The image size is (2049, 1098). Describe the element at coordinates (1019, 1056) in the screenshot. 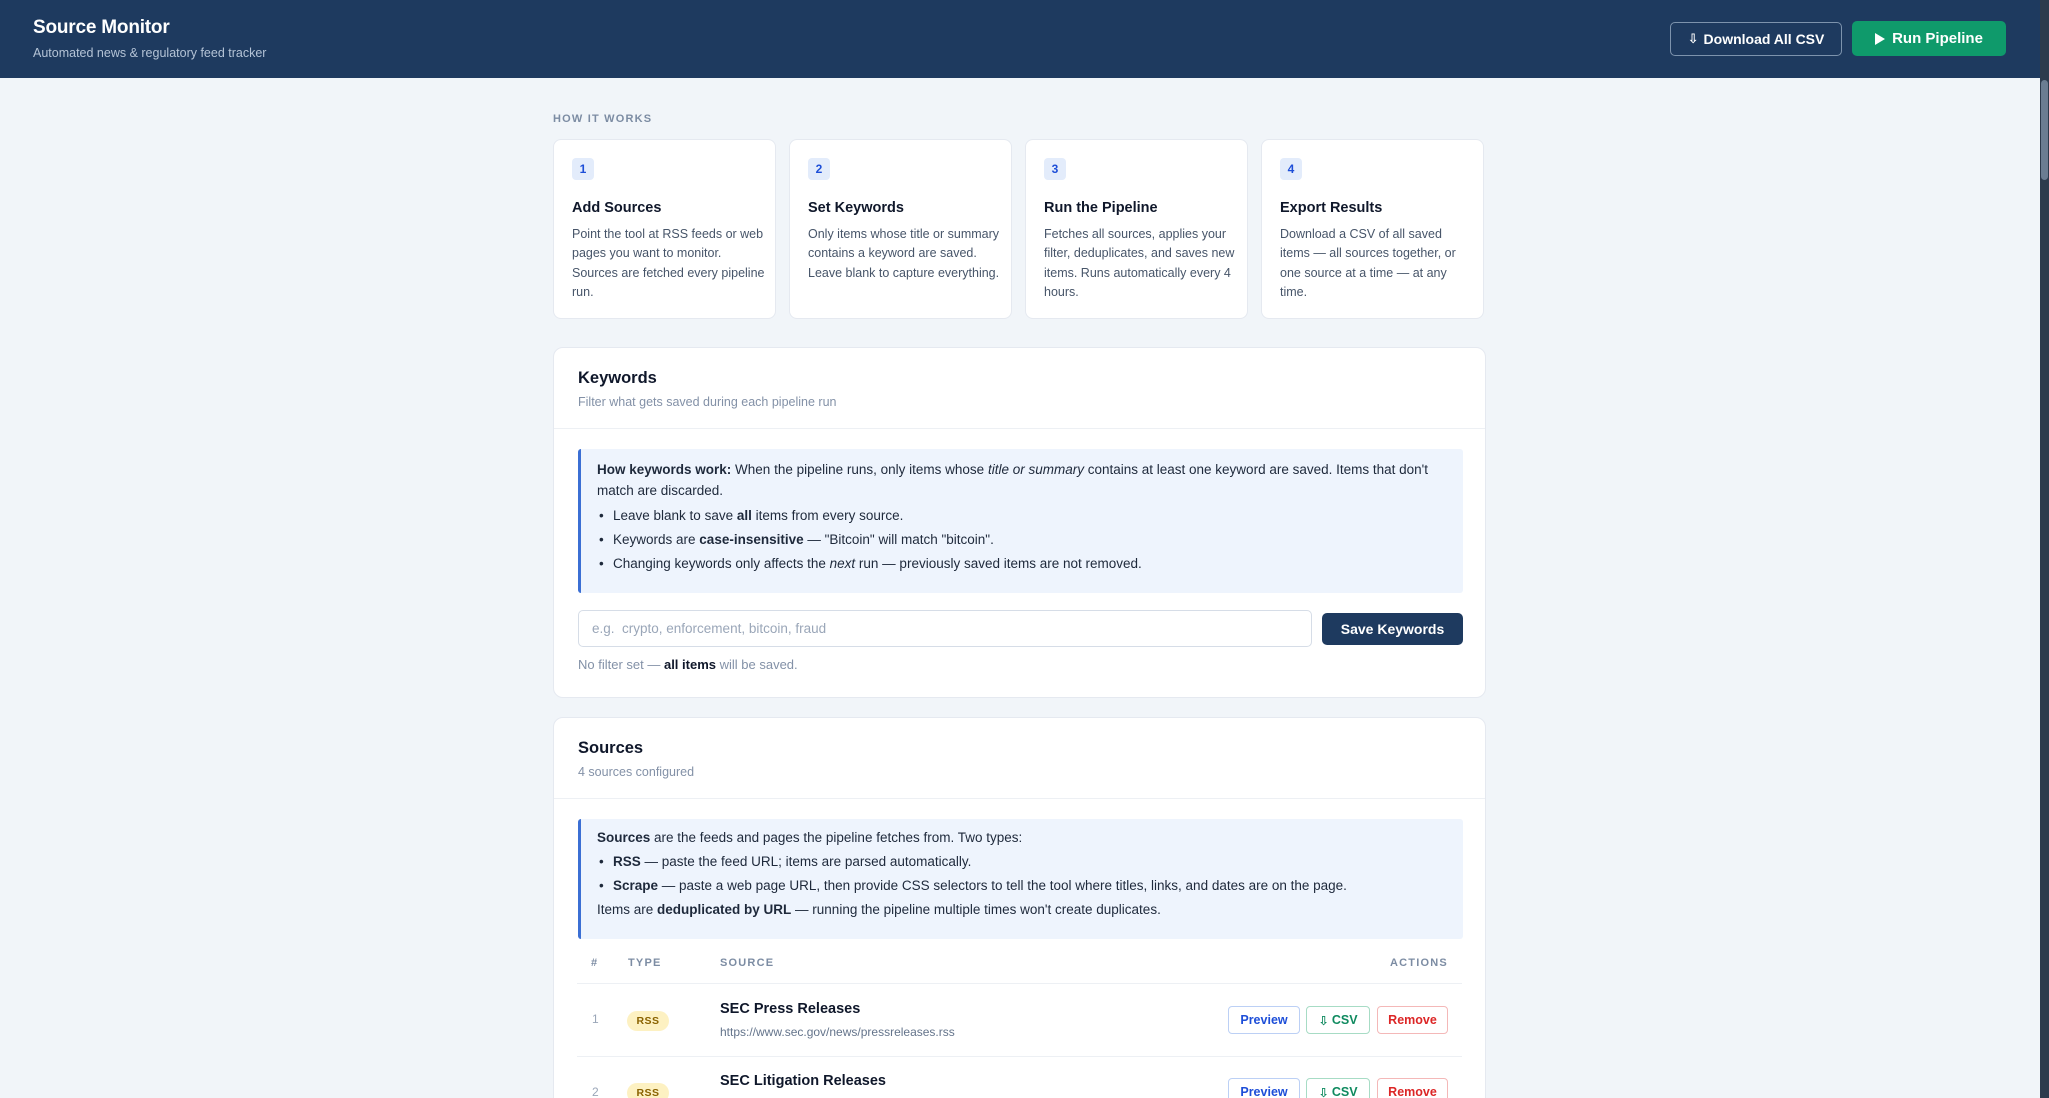

I see `row-divider` at that location.